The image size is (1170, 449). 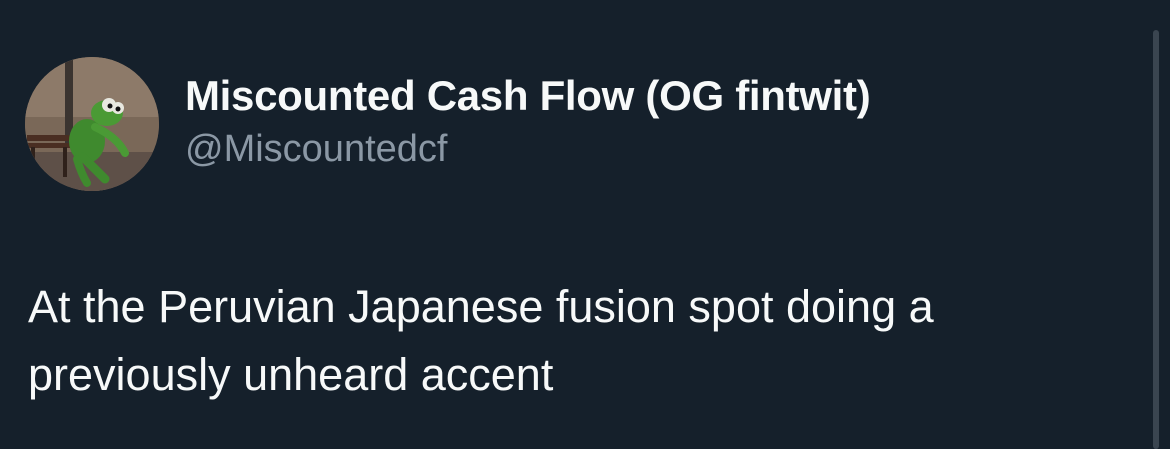 I want to click on tweet-text-line: previously unheard accent, so click(x=291, y=374).